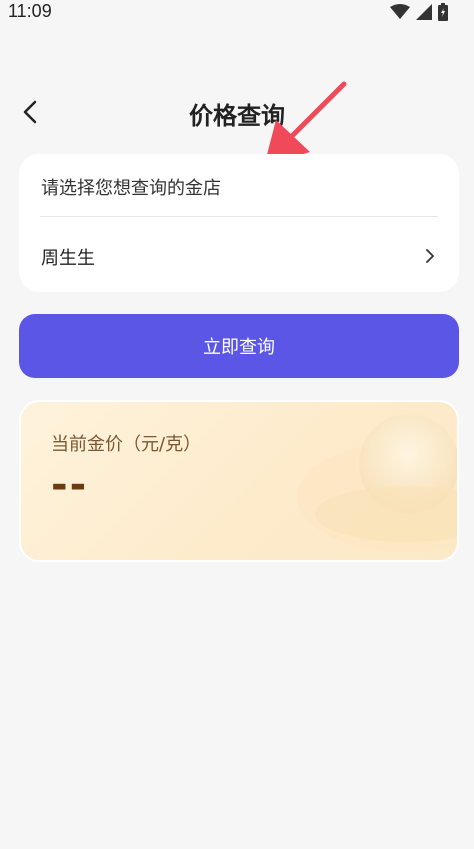 This screenshot has height=849, width=474. I want to click on status-time: 11:09, so click(30, 11).